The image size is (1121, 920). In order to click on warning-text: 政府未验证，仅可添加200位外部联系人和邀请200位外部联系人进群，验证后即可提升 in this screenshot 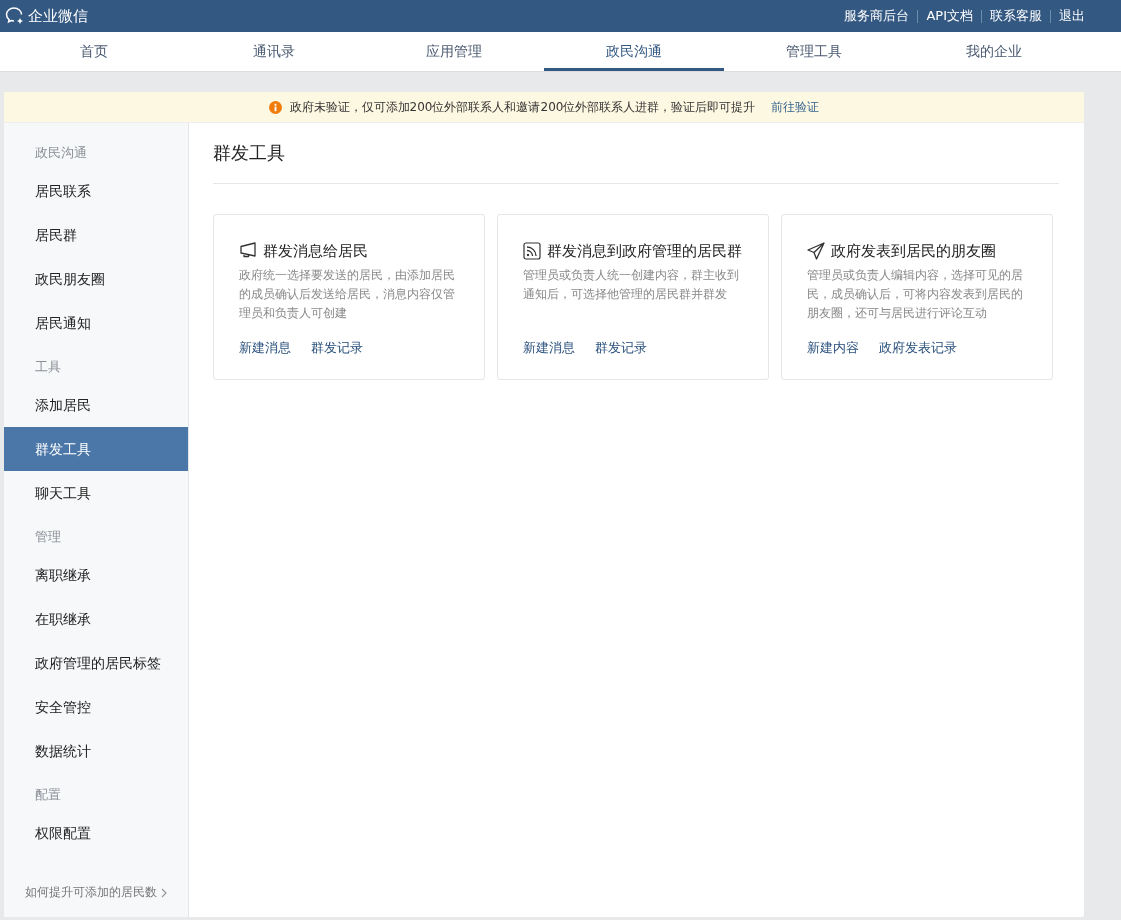, I will do `click(522, 107)`.